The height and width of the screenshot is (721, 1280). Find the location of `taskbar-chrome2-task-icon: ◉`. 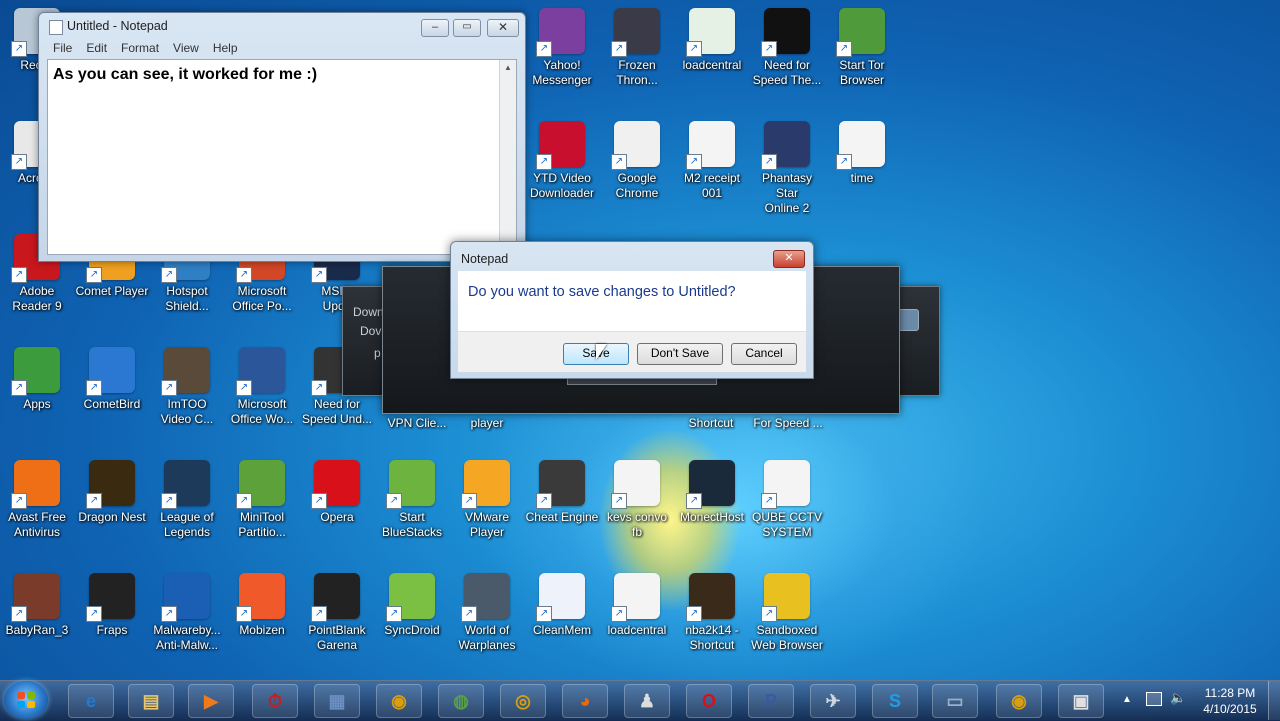

taskbar-chrome2-task-icon: ◉ is located at coordinates (1019, 701).